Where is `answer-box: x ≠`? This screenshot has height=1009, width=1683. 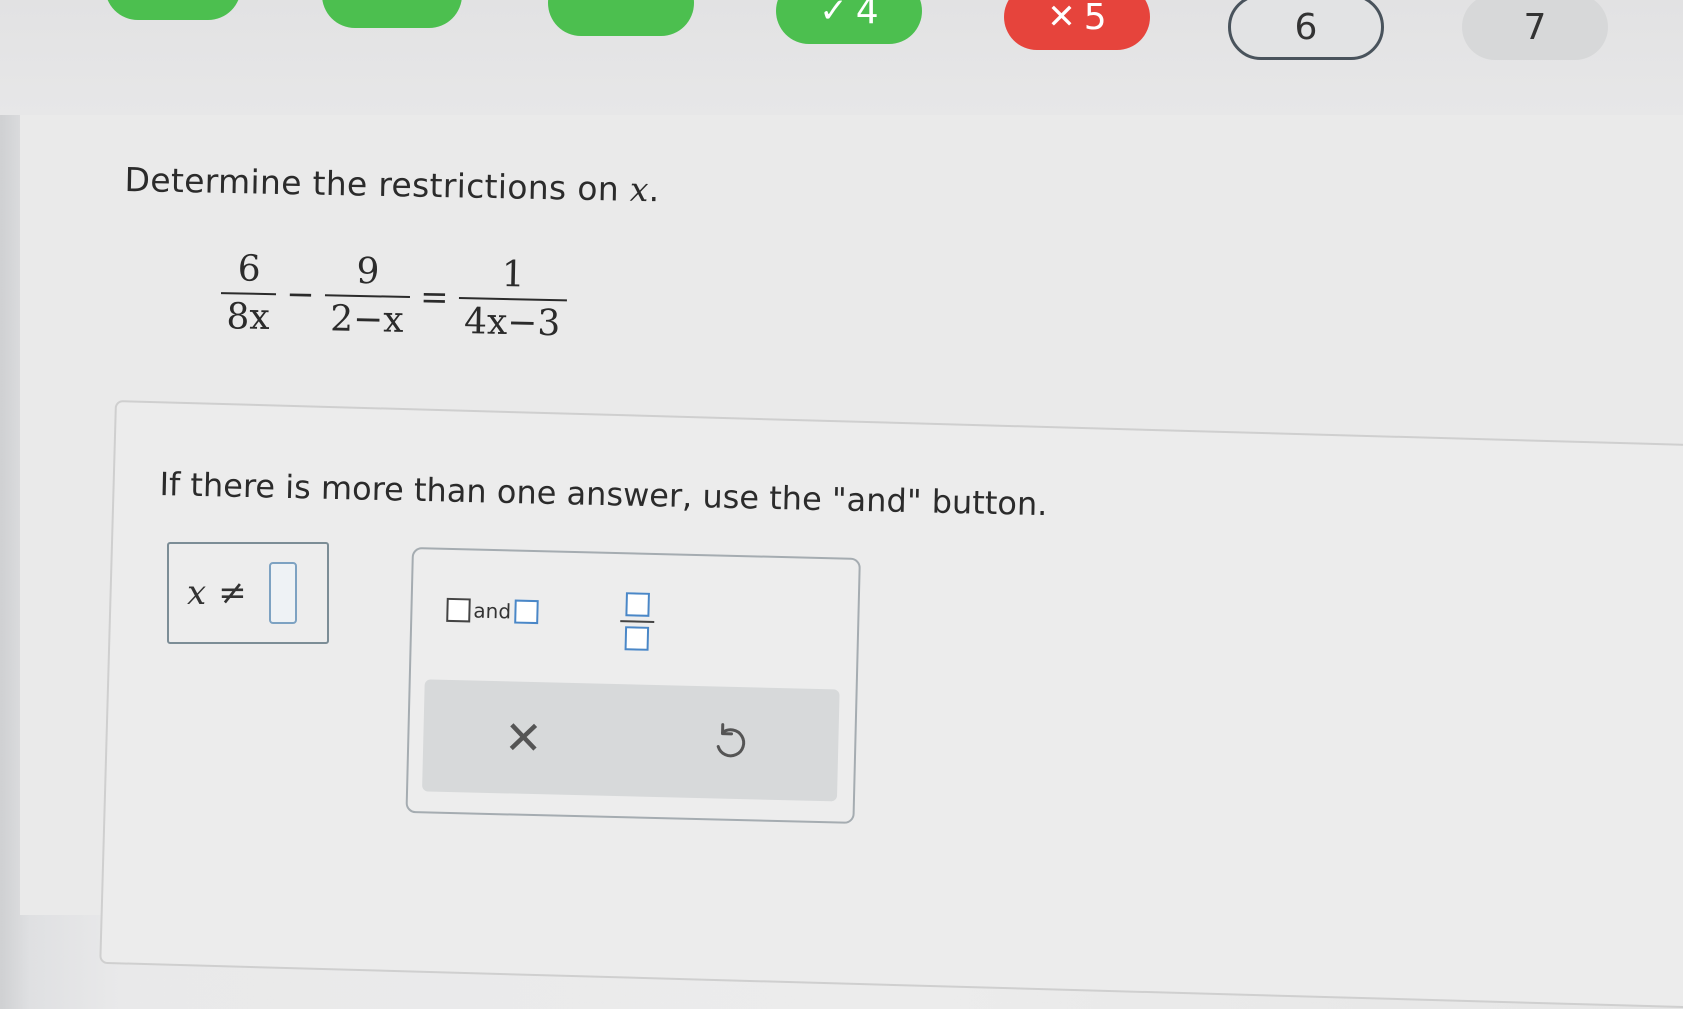 answer-box: x ≠ is located at coordinates (248, 593).